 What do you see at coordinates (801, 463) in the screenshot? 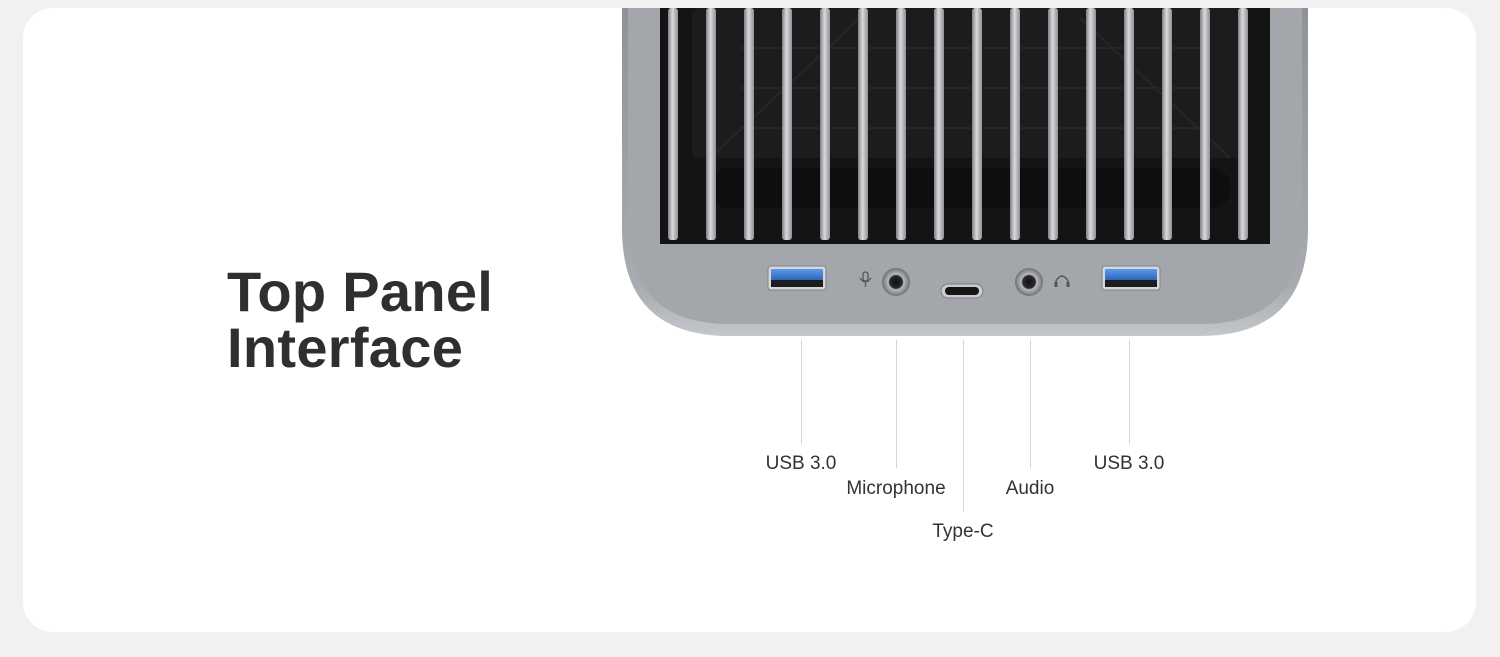
I see `port-label-usb-left: USB 3.0` at bounding box center [801, 463].